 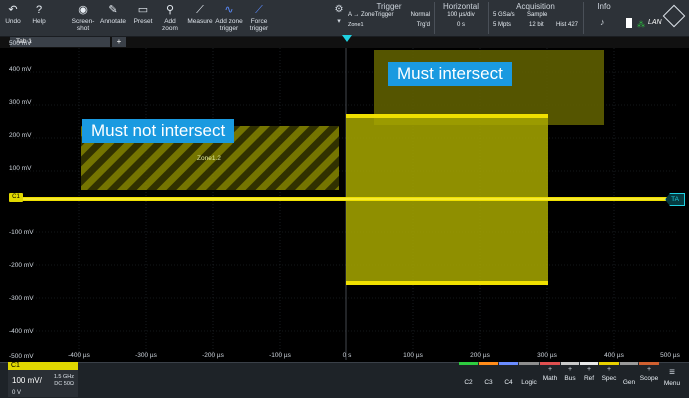 What do you see at coordinates (21, 356) in the screenshot?
I see `y-tick: -500 mV` at bounding box center [21, 356].